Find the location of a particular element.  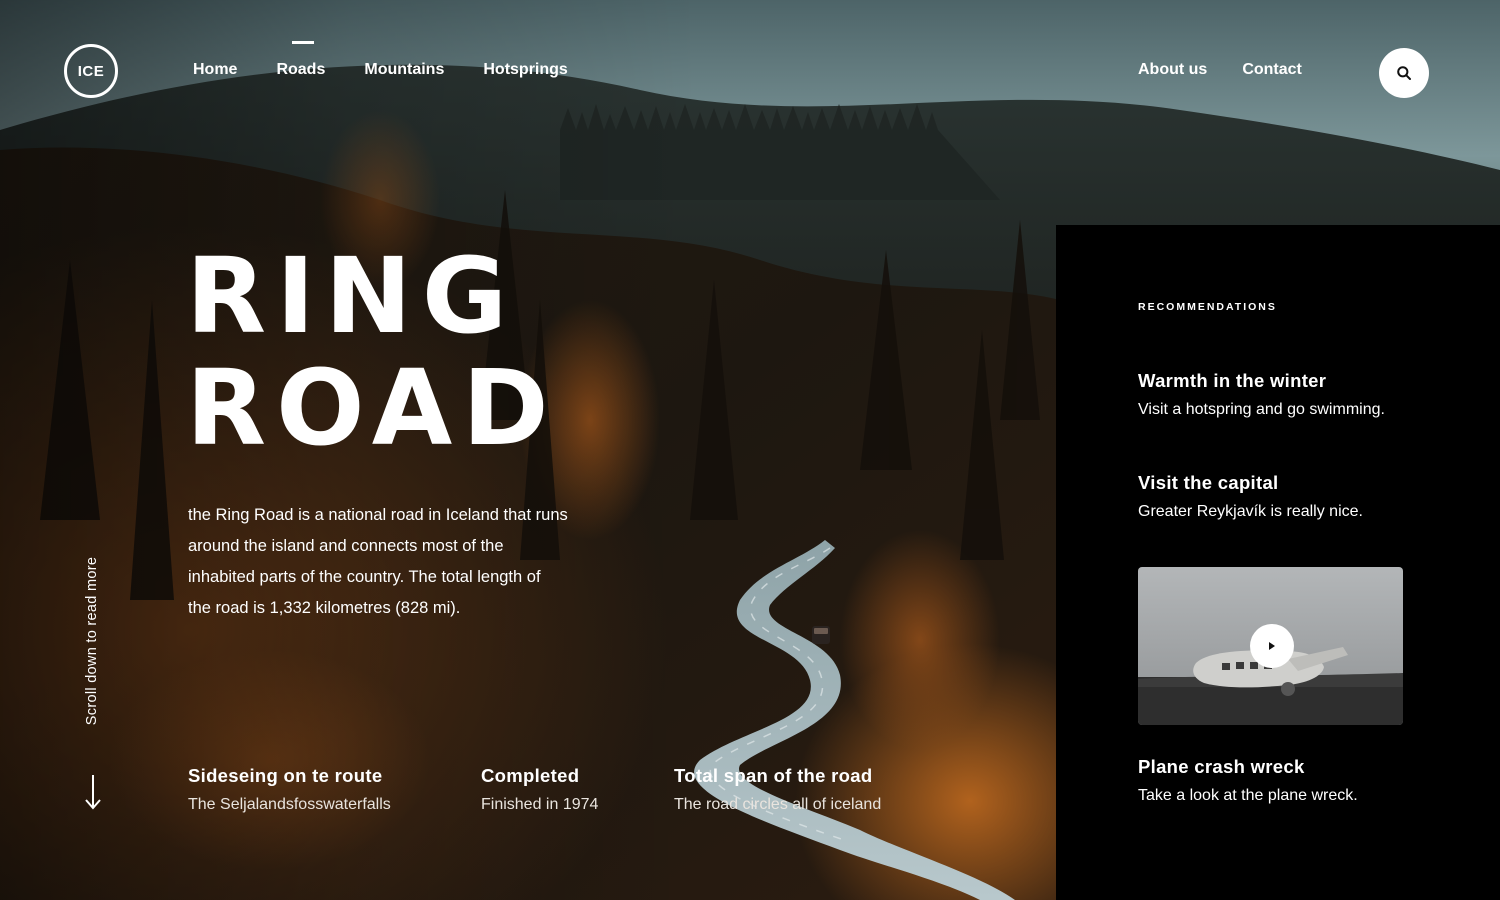

nav-item-roads: Roads is located at coordinates (301, 60).